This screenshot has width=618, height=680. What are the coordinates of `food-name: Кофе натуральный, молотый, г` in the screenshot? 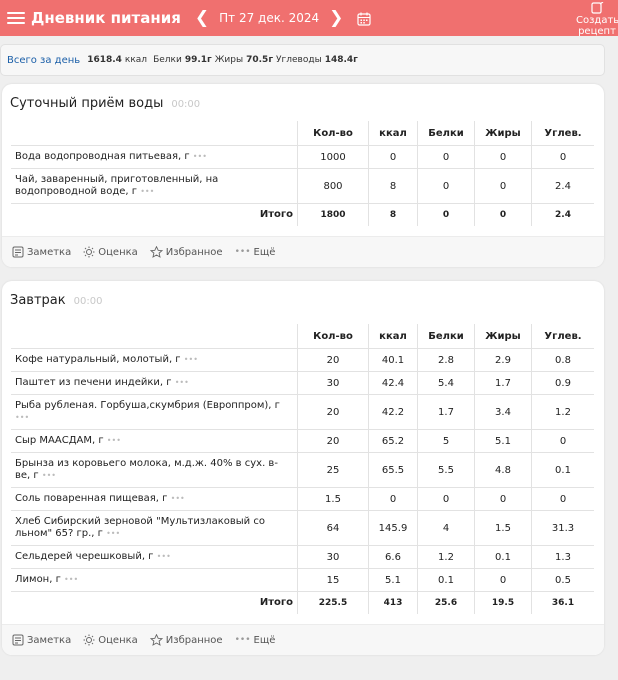 It's located at (98, 359).